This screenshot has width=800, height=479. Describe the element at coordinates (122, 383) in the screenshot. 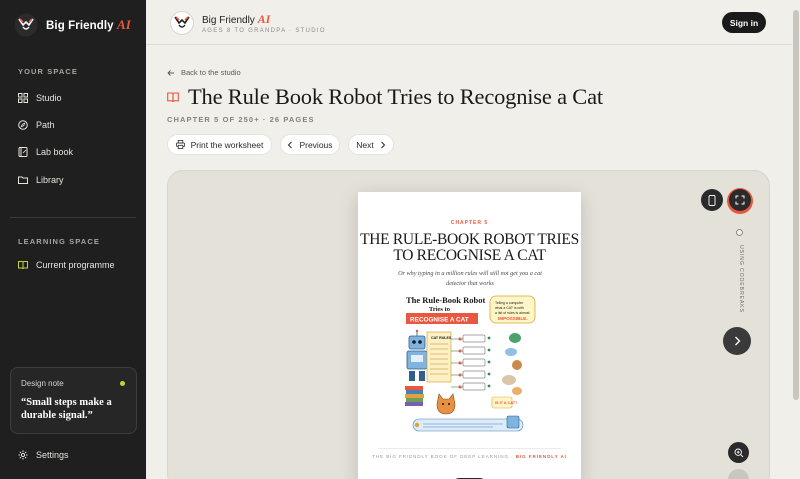

I see `status-dot` at that location.